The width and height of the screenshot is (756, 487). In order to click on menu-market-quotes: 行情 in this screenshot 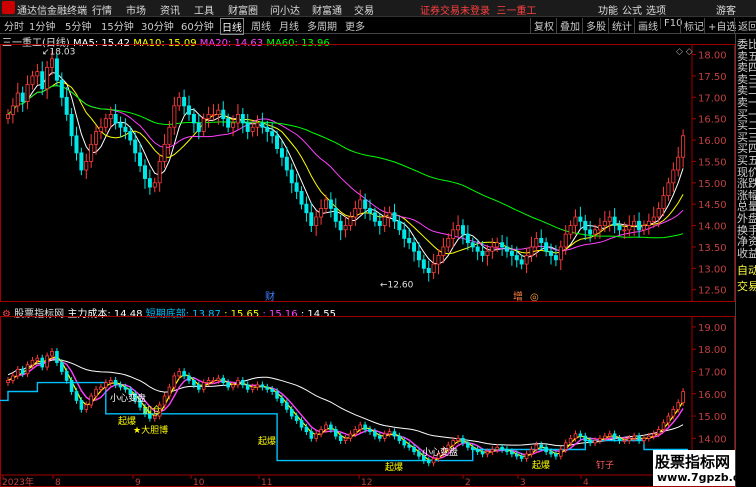, I will do `click(102, 9)`.